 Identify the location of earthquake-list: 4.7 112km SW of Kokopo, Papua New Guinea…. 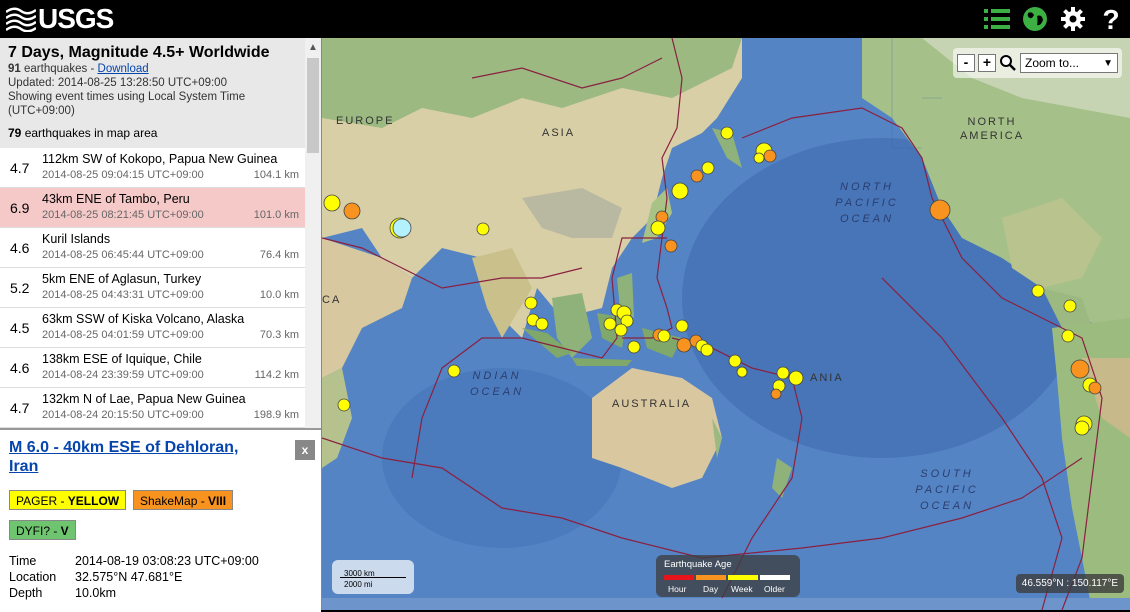
(152, 288).